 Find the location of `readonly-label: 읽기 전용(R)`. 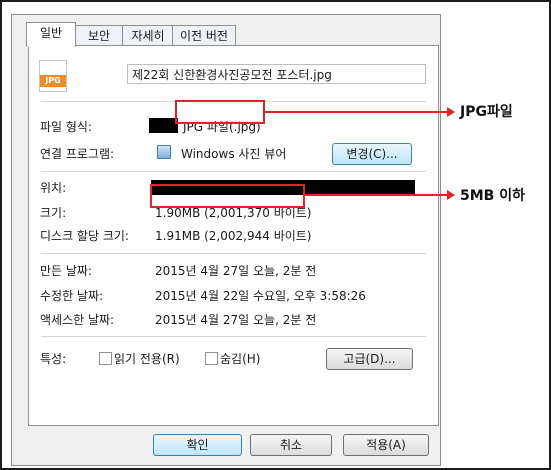

readonly-label: 읽기 전용(R) is located at coordinates (147, 359).